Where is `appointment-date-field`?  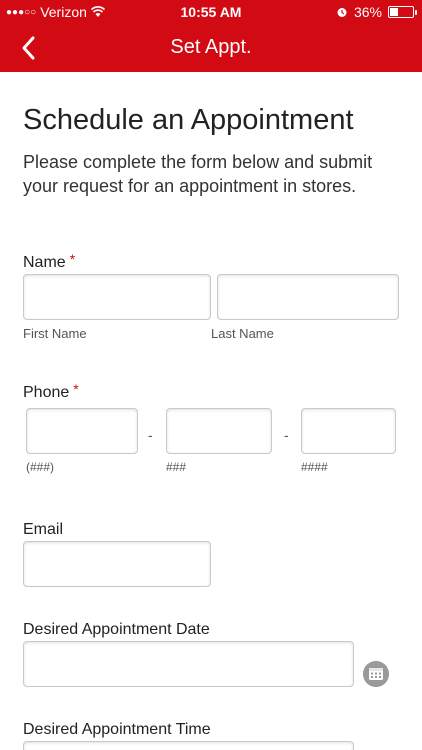
appointment-date-field is located at coordinates (188, 664).